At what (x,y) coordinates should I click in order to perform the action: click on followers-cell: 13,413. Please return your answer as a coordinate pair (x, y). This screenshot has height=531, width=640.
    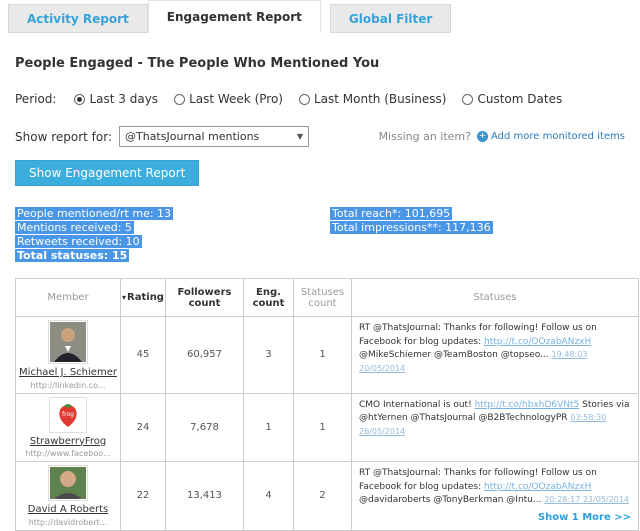
    Looking at the image, I should click on (204, 496).